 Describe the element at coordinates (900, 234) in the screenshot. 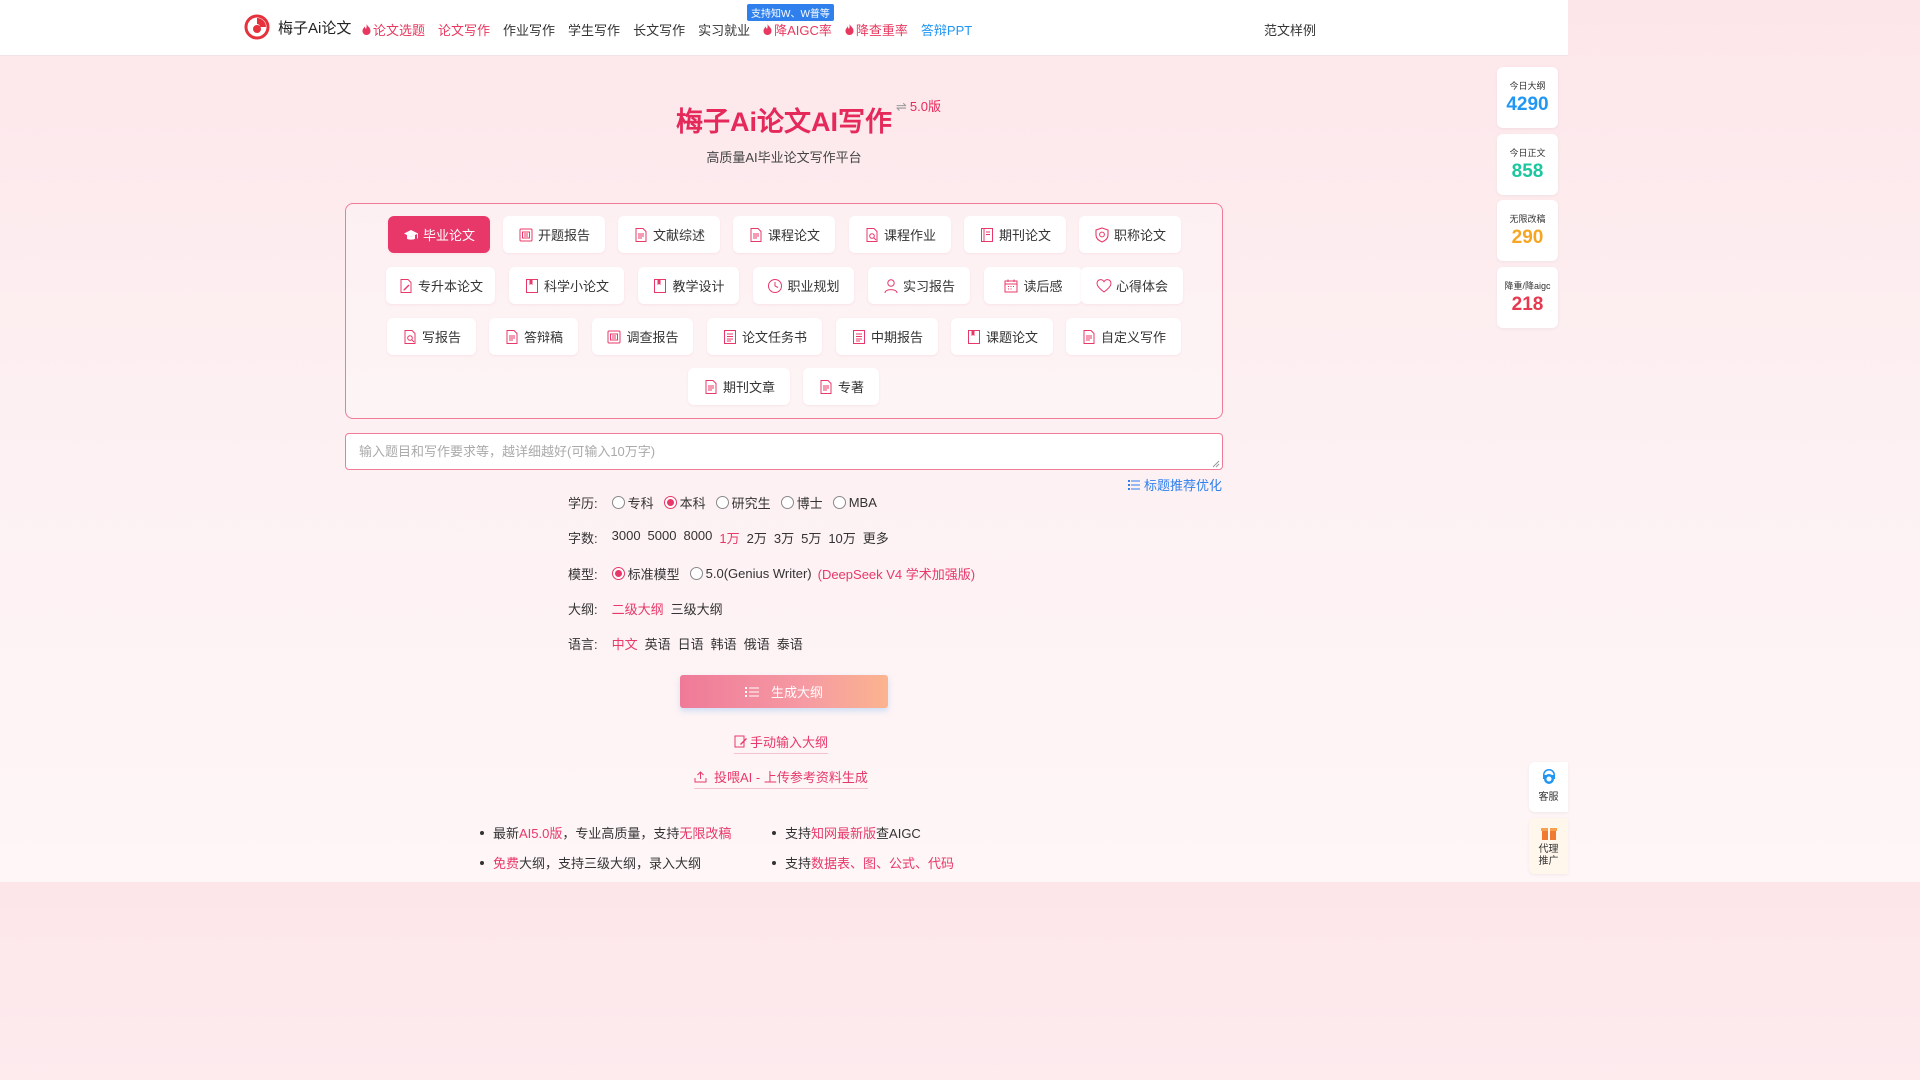

I see `category-4: 课程作业` at that location.